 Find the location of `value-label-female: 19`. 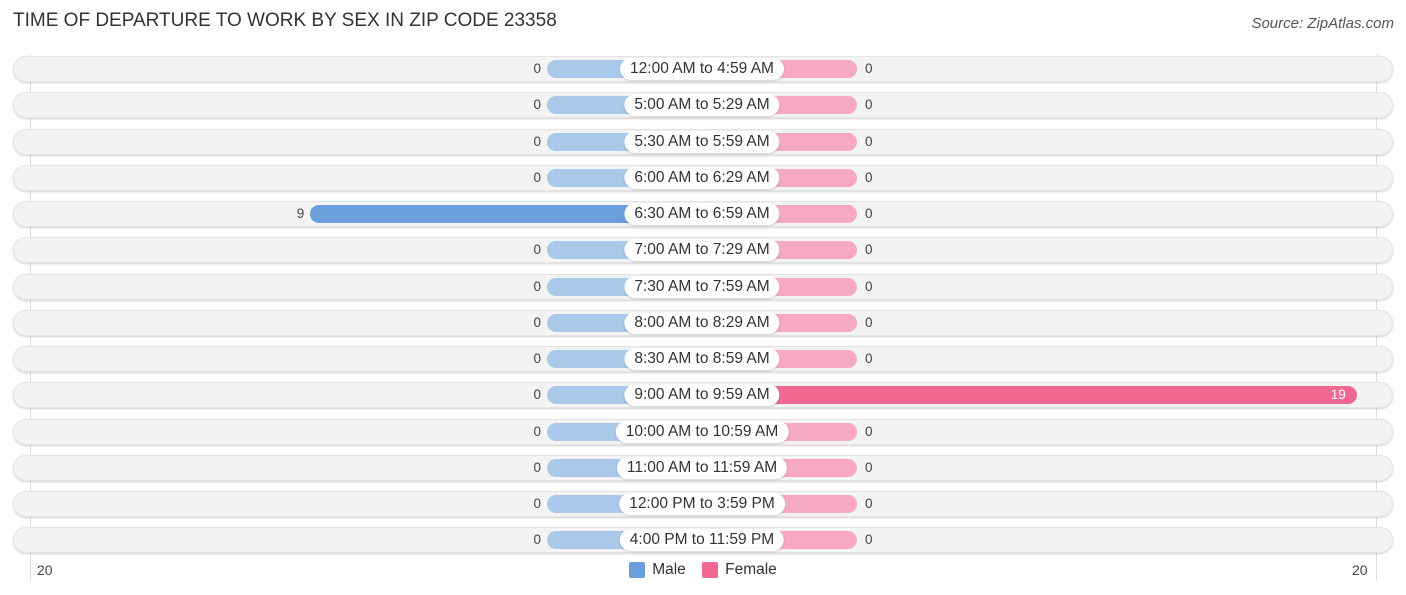

value-label-female: 19 is located at coordinates (1338, 395).